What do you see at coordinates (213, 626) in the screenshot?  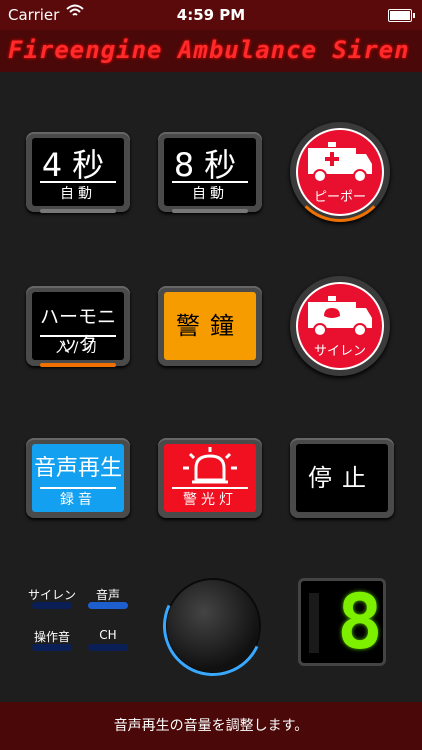 I see `volume-knob` at bounding box center [213, 626].